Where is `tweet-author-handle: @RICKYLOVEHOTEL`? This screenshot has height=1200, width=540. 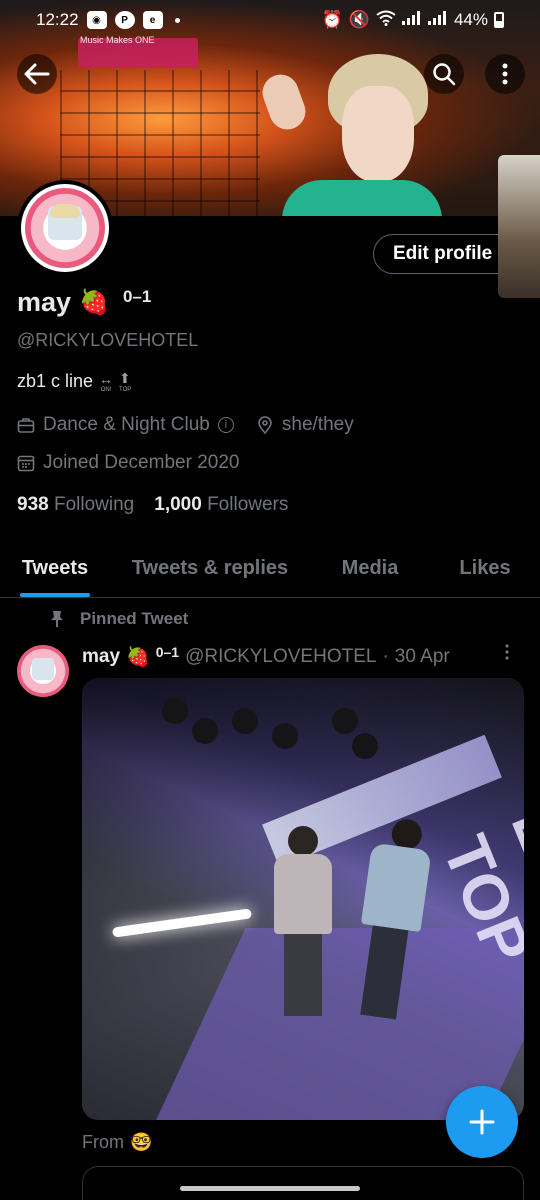 tweet-author-handle: @RICKYLOVEHOTEL is located at coordinates (280, 657).